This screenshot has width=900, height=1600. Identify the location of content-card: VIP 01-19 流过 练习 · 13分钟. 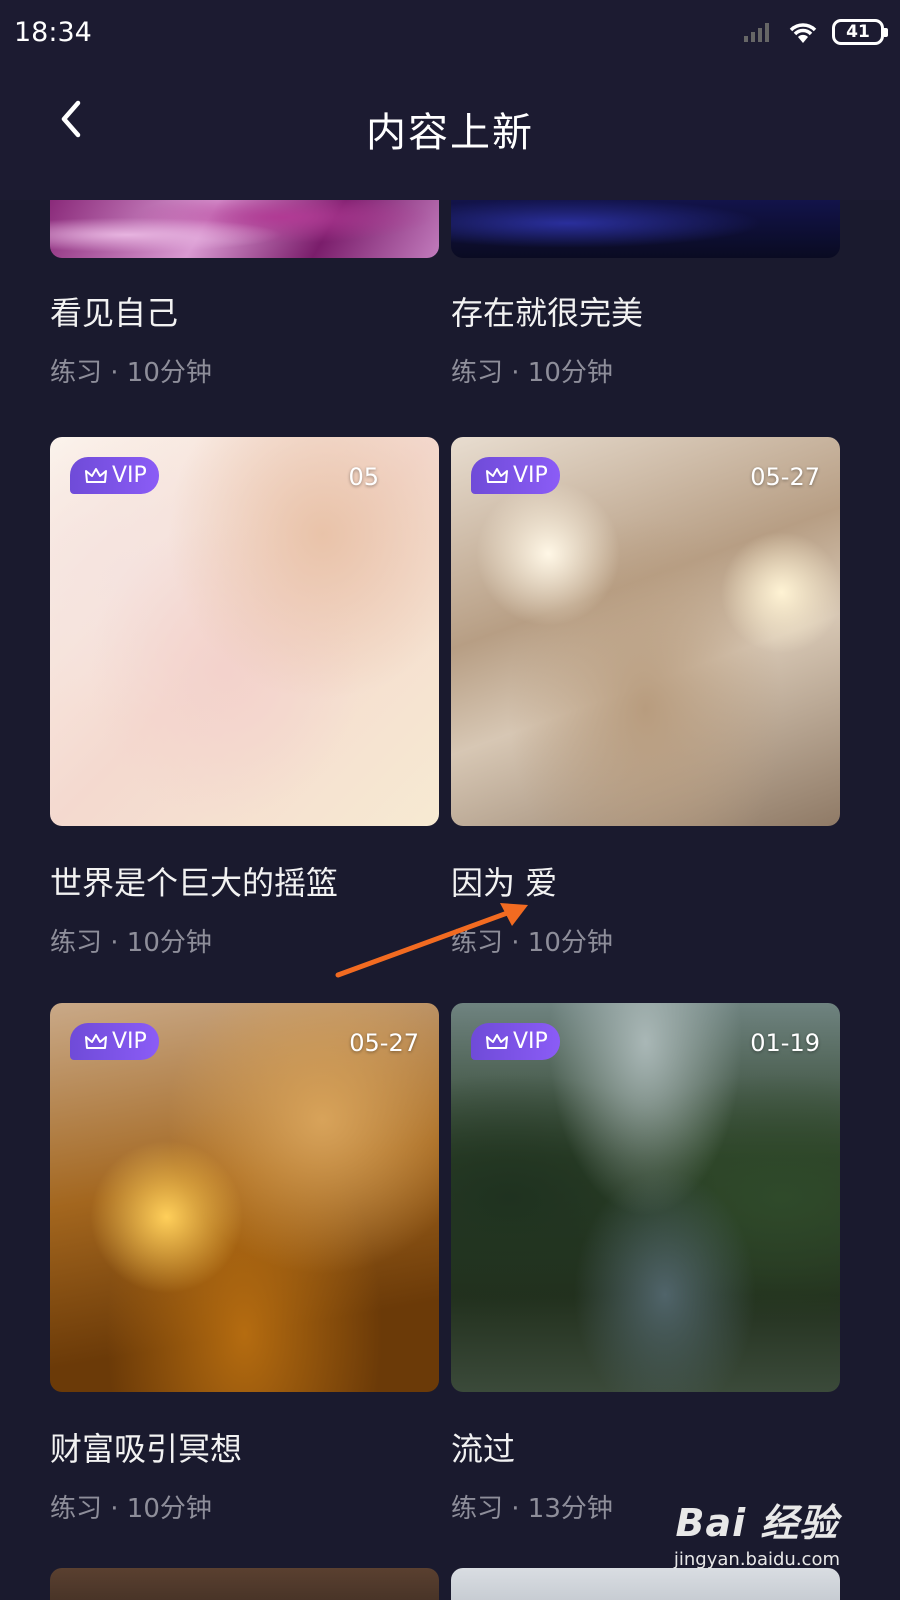
(645, 1264).